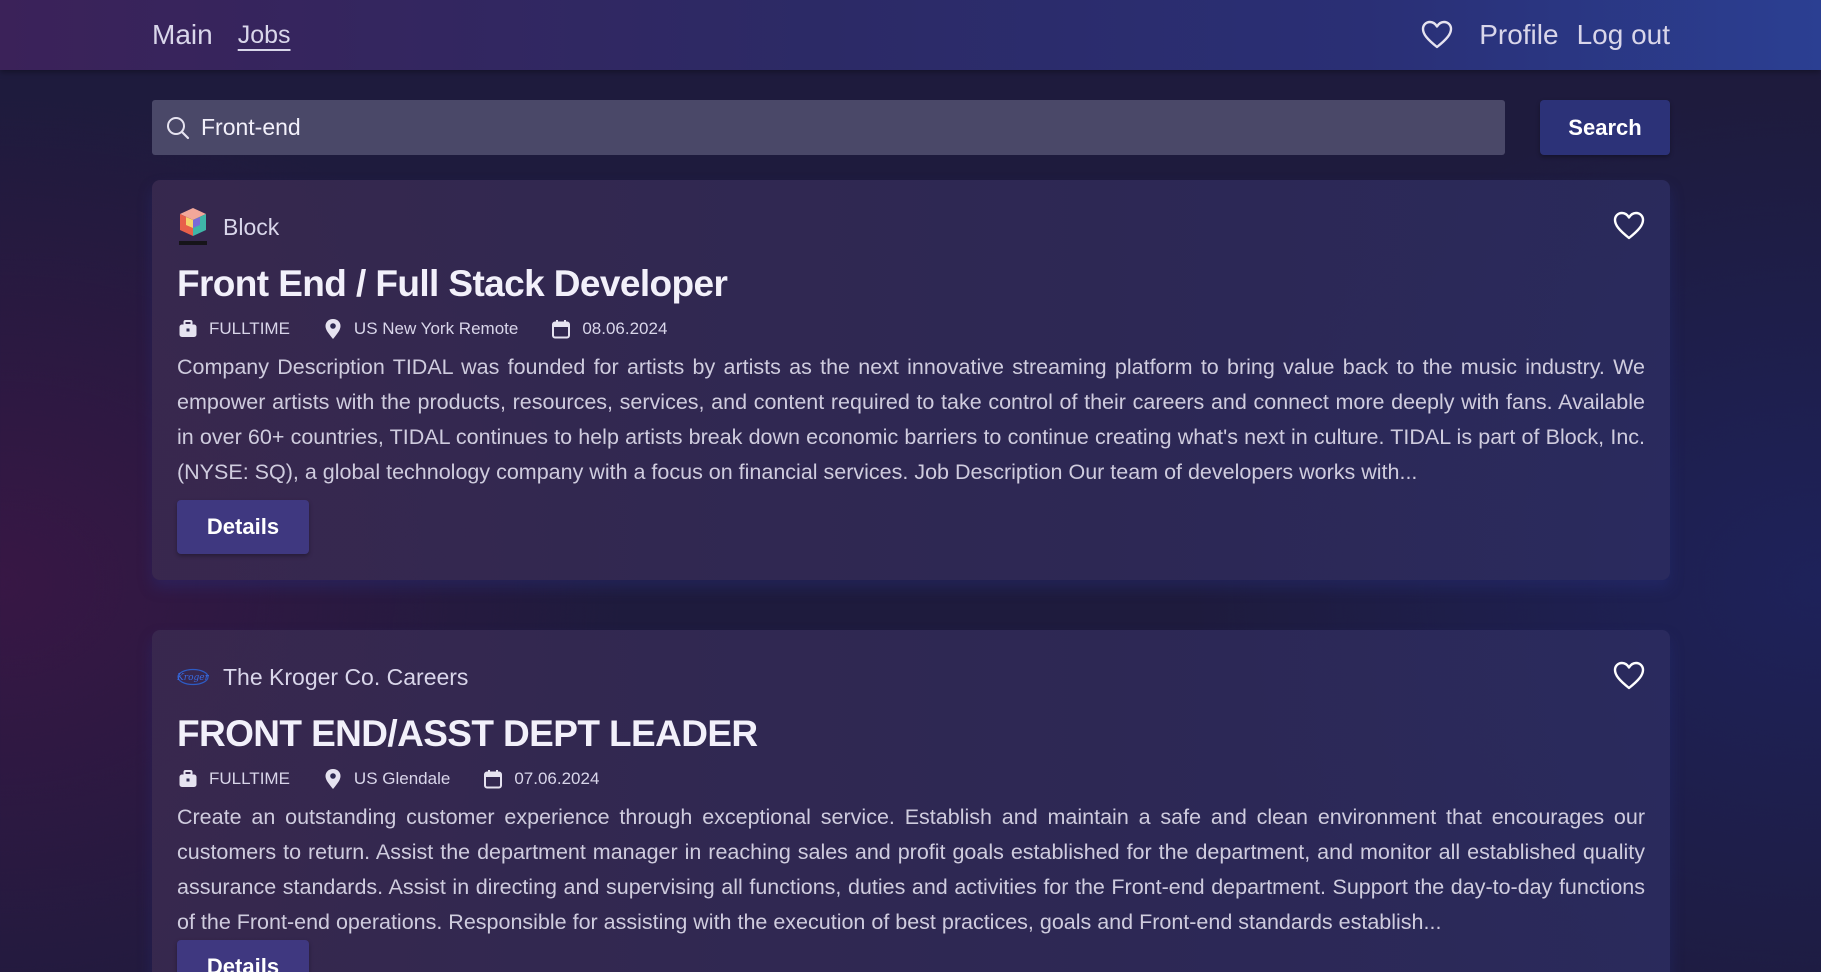  Describe the element at coordinates (625, 328) in the screenshot. I see `date-label: 08.06.2024` at that location.